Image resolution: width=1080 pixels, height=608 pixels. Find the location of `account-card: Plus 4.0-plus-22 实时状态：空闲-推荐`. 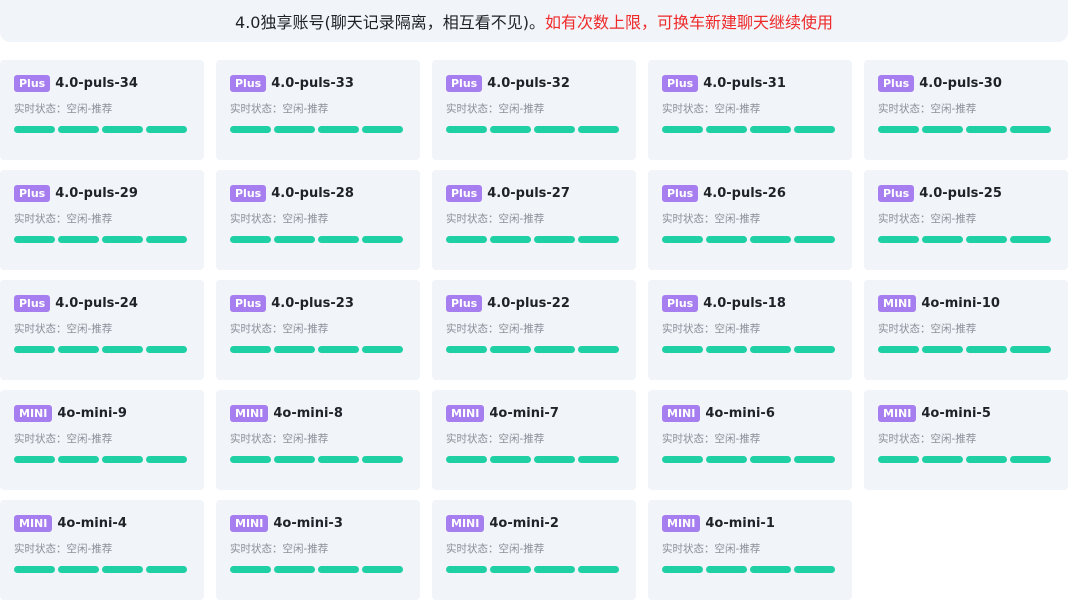

account-card: Plus 4.0-plus-22 实时状态：空闲-推荐 is located at coordinates (534, 330).